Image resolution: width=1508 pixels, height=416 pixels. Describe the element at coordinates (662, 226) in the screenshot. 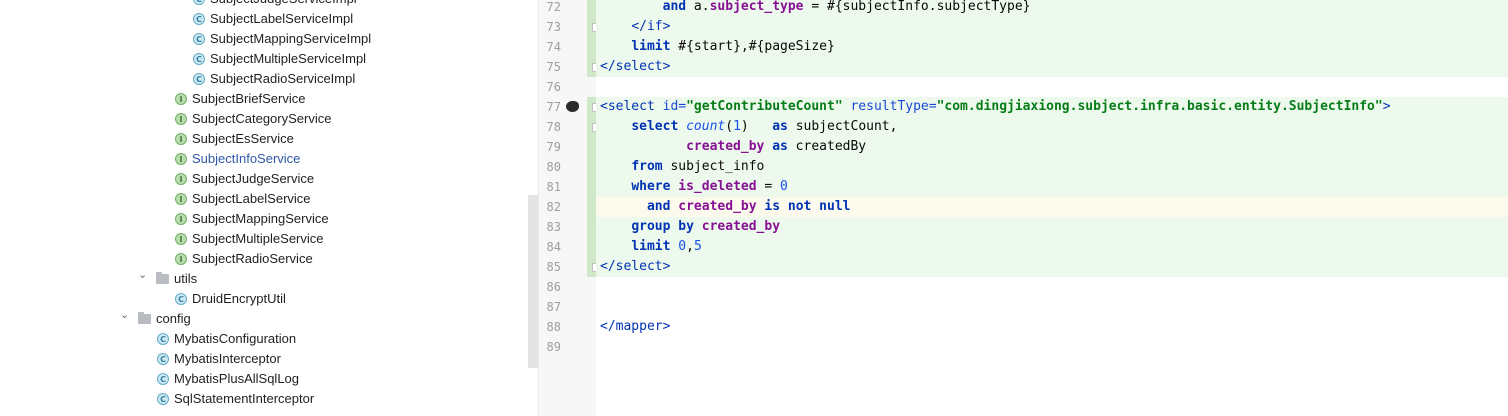

I see `code-token: group by` at that location.